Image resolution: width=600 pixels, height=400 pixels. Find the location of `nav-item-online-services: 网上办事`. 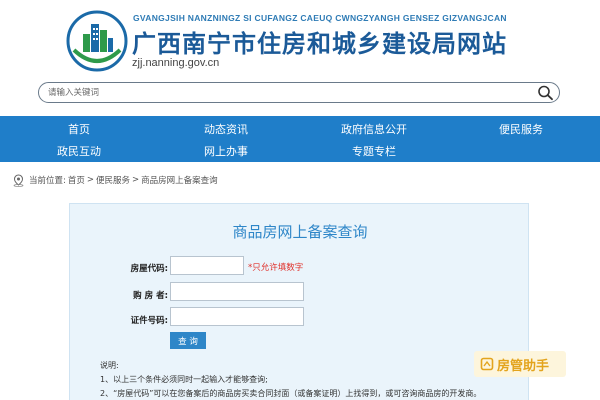

nav-item-online-services: 网上办事 is located at coordinates (226, 151).